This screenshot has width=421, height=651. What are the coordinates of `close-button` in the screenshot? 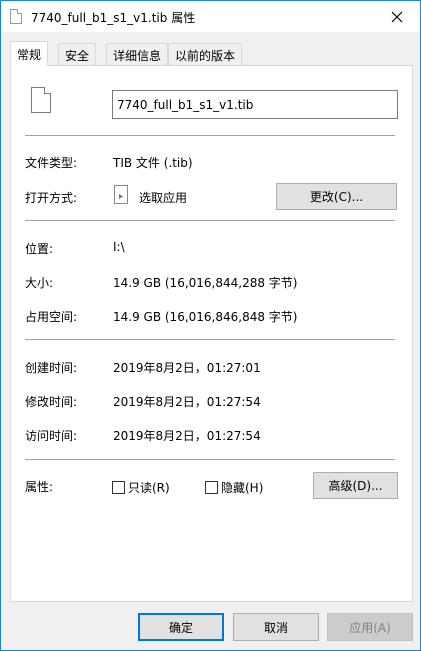 It's located at (397, 16).